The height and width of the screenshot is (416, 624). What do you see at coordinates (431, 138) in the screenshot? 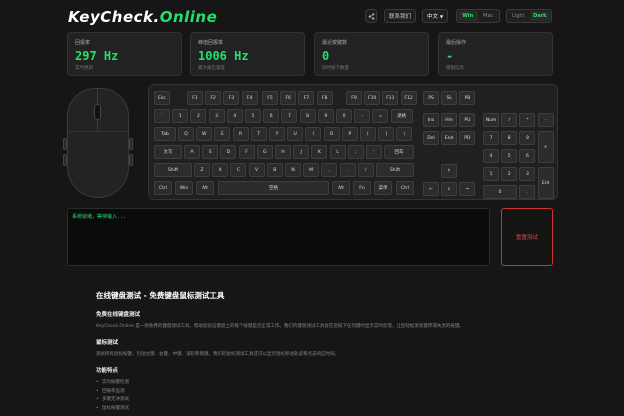
I see `key: Del` at bounding box center [431, 138].